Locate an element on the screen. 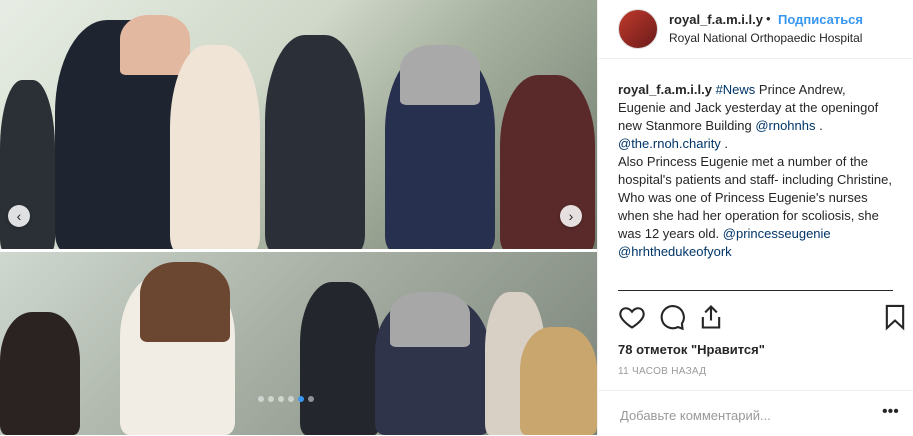 The image size is (913, 436). comment-icon is located at coordinates (672, 317).